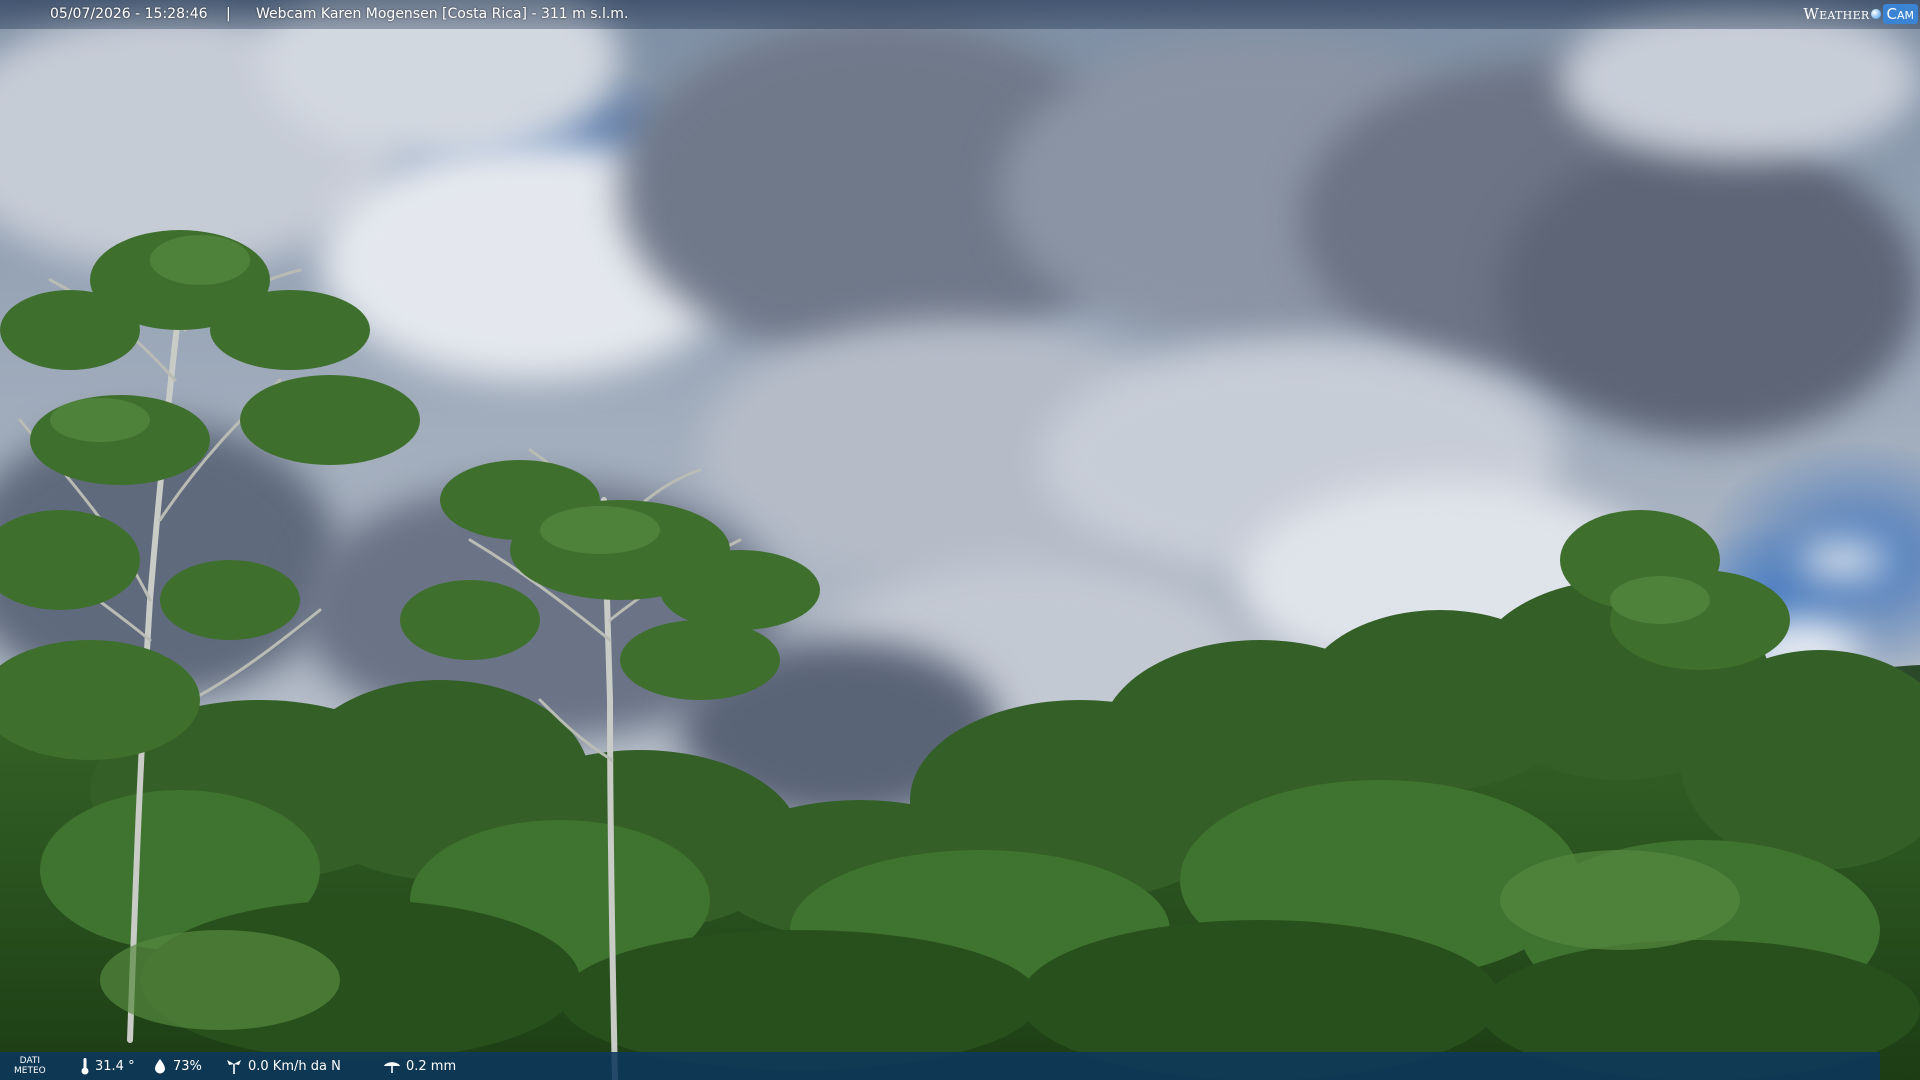 The height and width of the screenshot is (1080, 1920). Describe the element at coordinates (160, 1066) in the screenshot. I see `humidity-icon` at that location.